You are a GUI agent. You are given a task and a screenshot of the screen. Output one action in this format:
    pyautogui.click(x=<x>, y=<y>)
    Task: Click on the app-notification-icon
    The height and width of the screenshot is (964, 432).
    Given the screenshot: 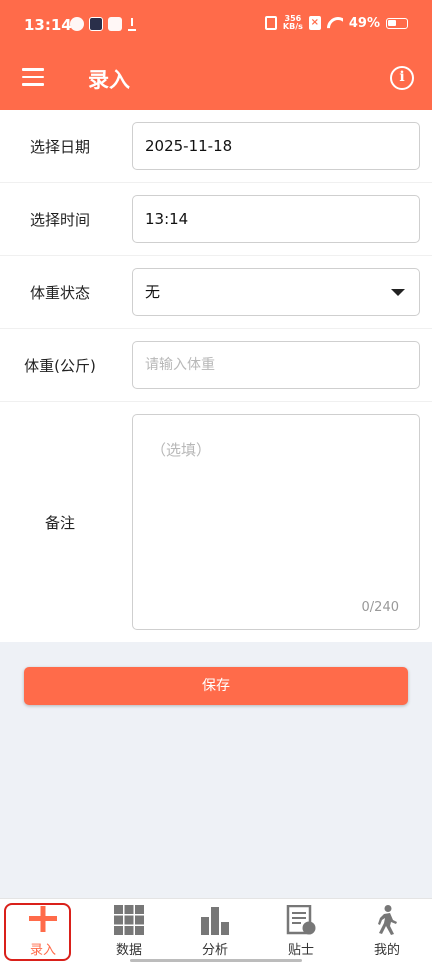 What is the action you would take?
    pyautogui.click(x=115, y=24)
    